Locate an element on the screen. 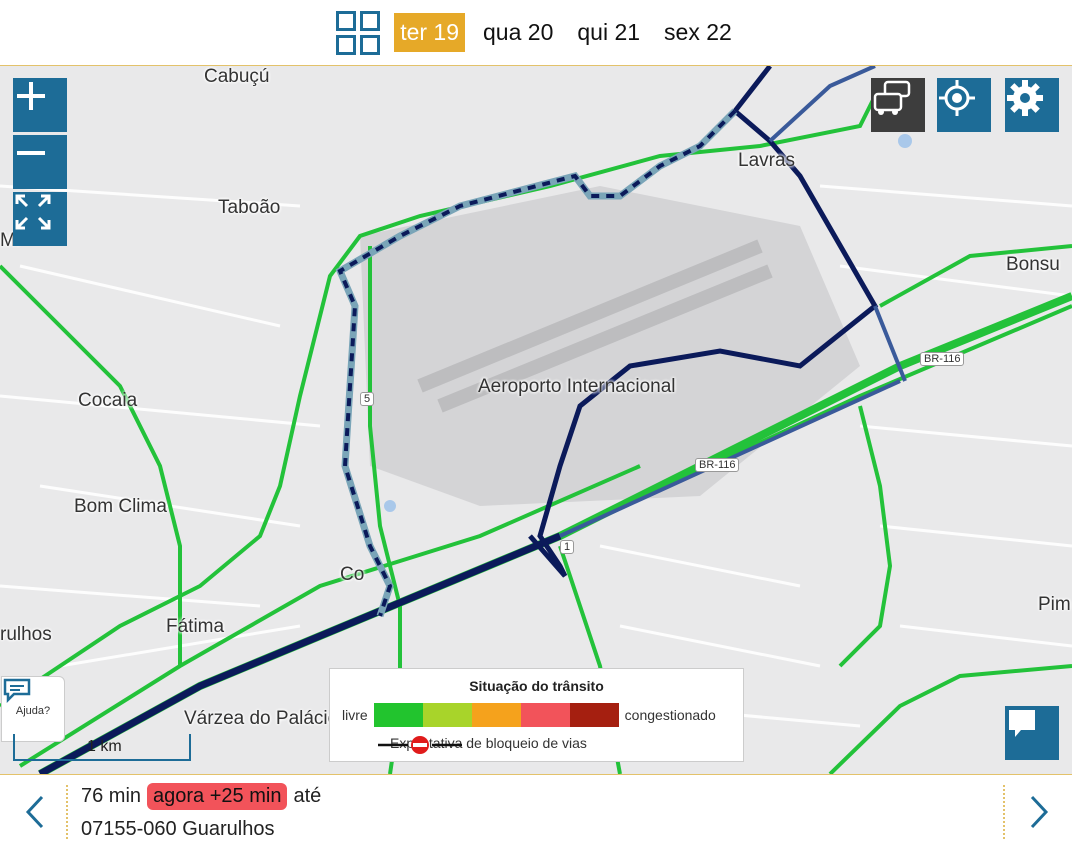 This screenshot has height=848, width=1072. chat-bubble-icon is located at coordinates (17, 690).